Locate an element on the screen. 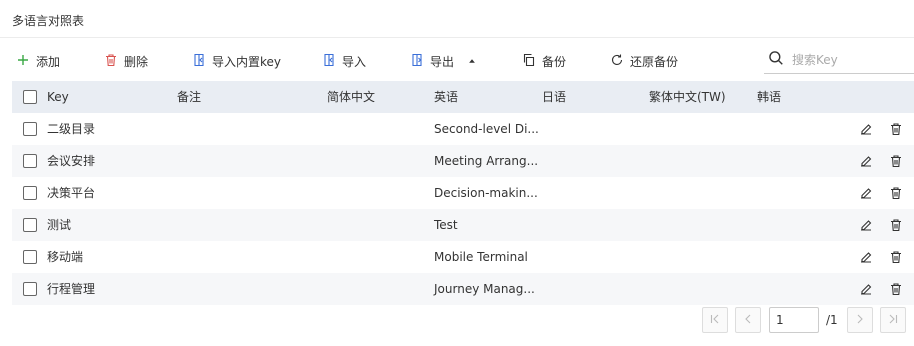 The height and width of the screenshot is (346, 914). import-builtin-key-button: 导入内置key is located at coordinates (236, 61).